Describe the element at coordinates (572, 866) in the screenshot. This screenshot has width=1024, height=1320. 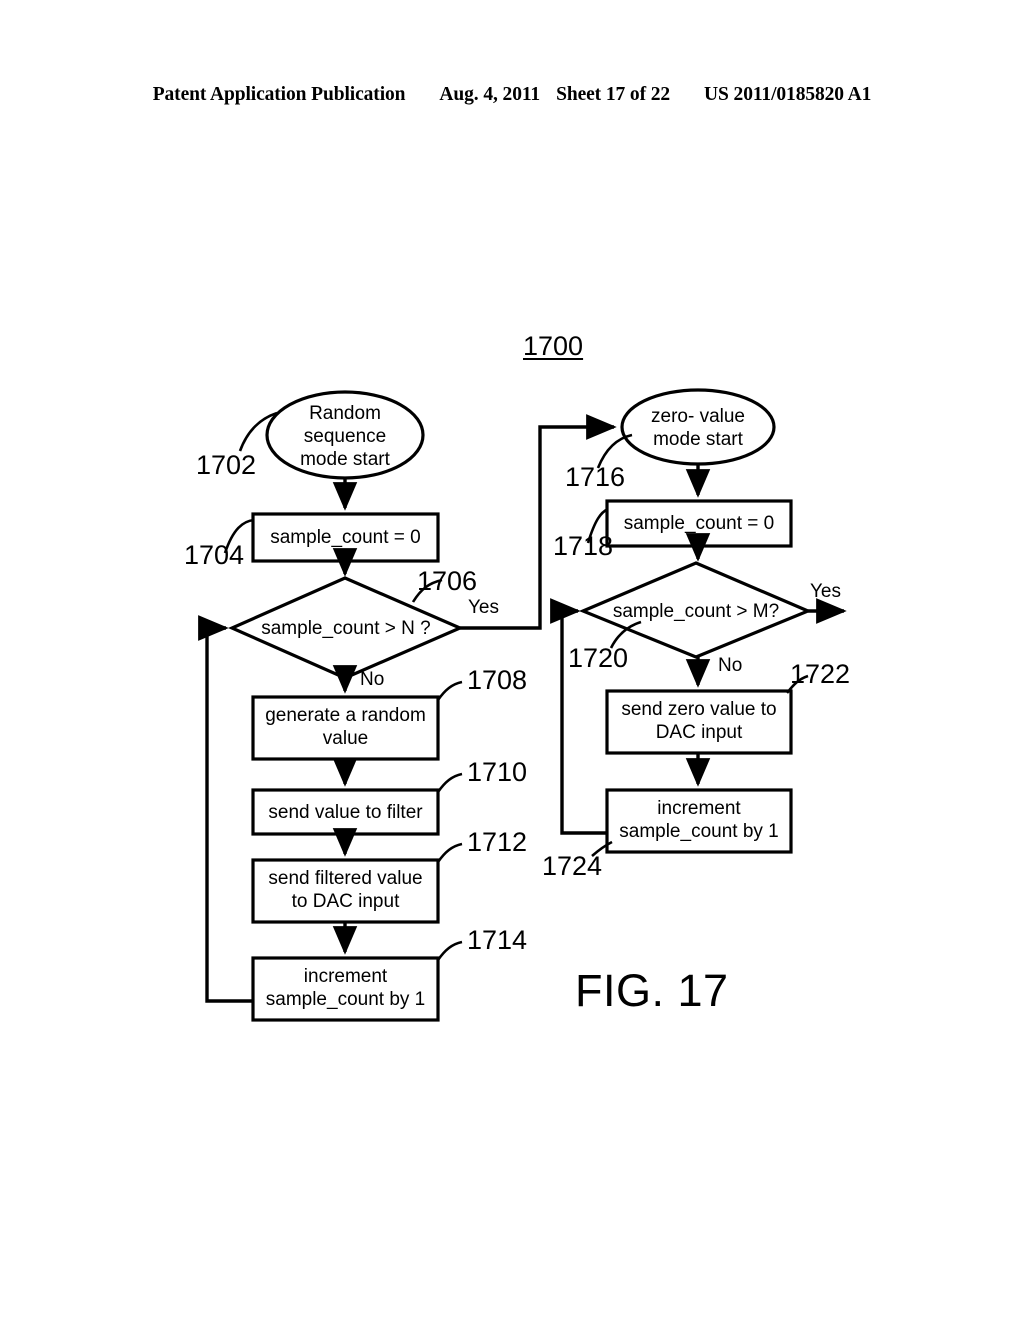
I see `ref-num-1724: 1724` at that location.